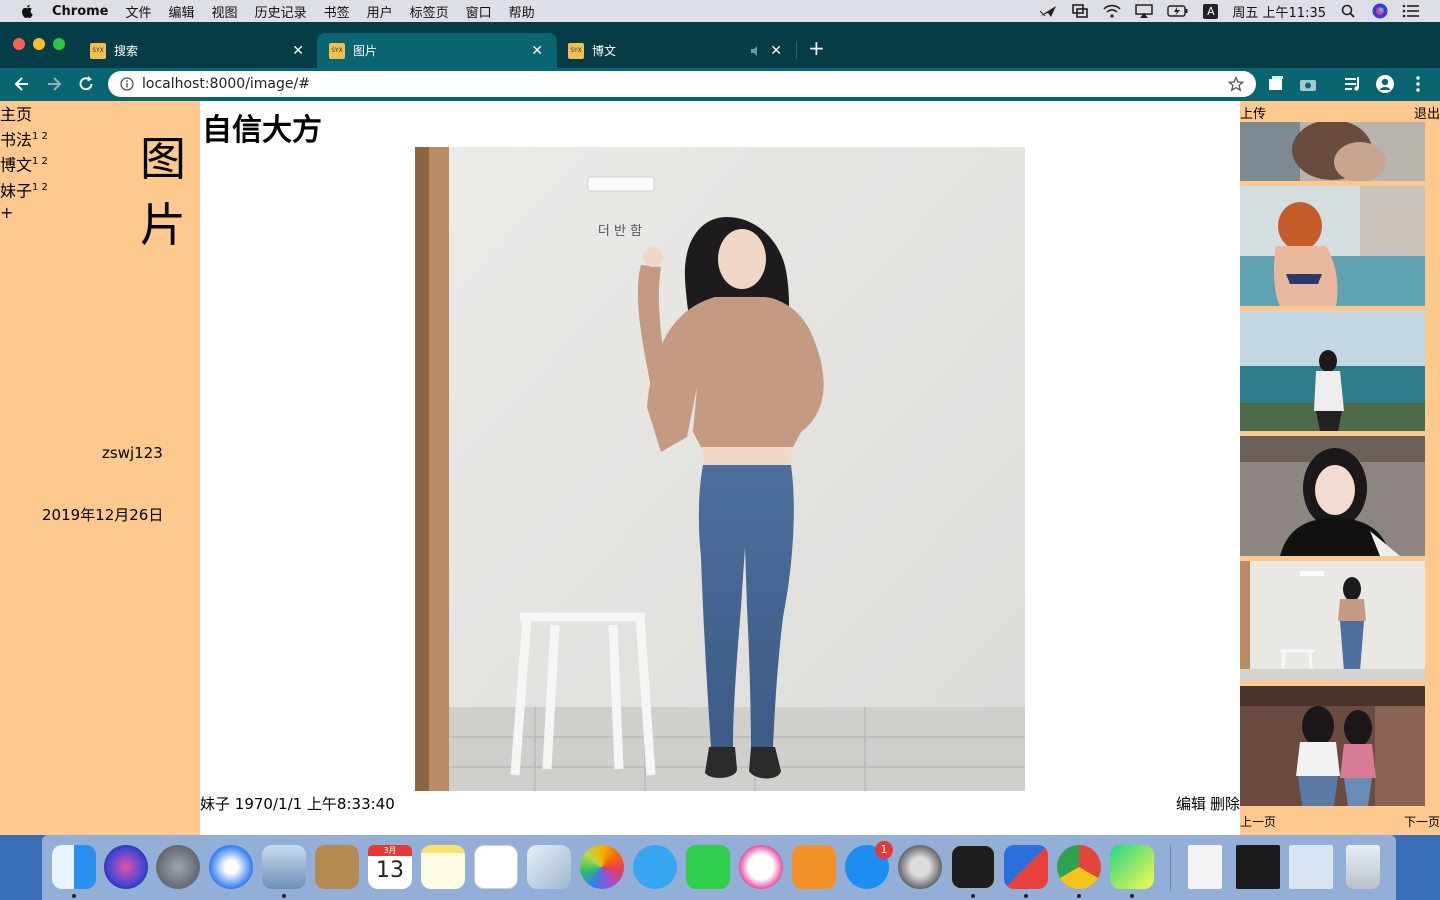  Describe the element at coordinates (1080, 11) in the screenshot. I see `window-icon` at that location.